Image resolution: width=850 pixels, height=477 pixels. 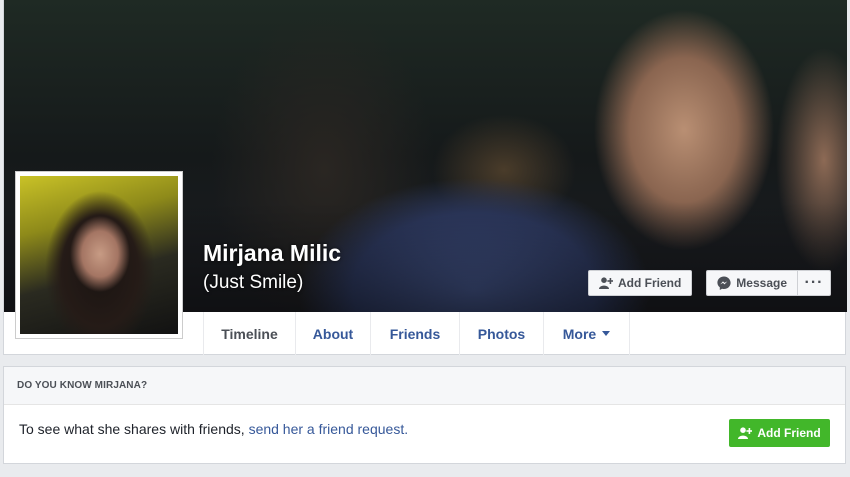 I want to click on tab-photos: Photos, so click(x=502, y=333).